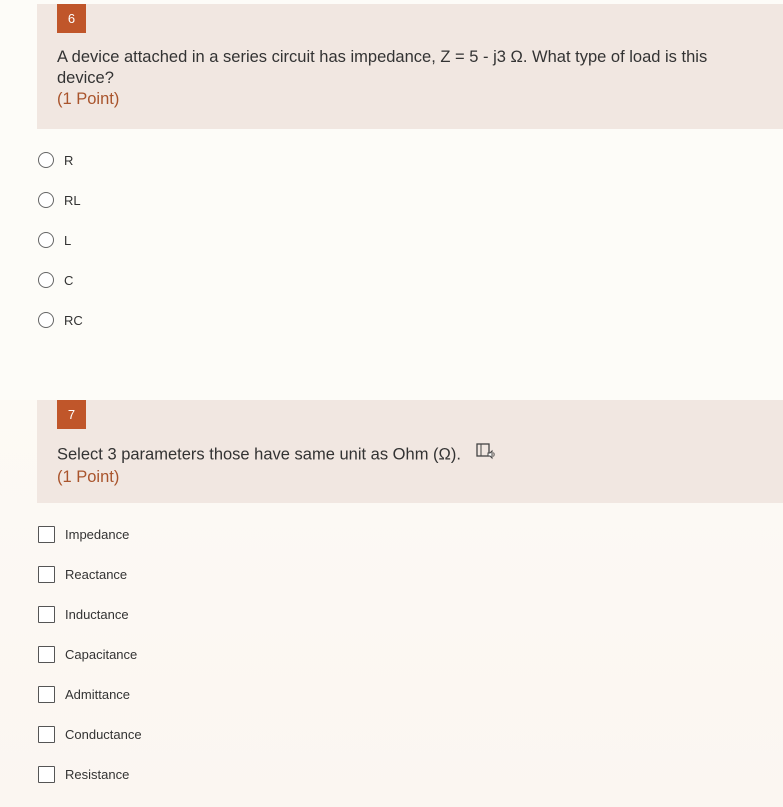 Image resolution: width=783 pixels, height=807 pixels. What do you see at coordinates (71, 18) in the screenshot?
I see `question-number-badge: 6` at bounding box center [71, 18].